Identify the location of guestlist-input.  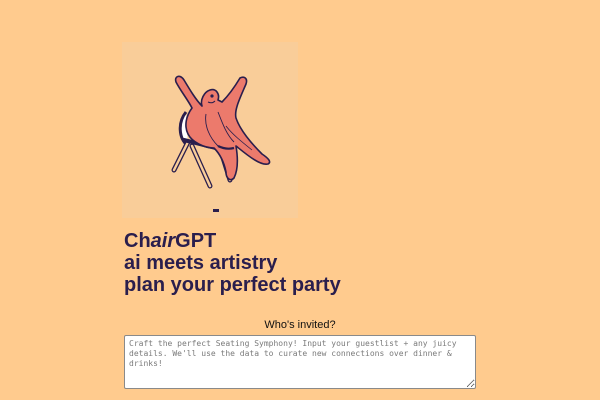
(300, 362).